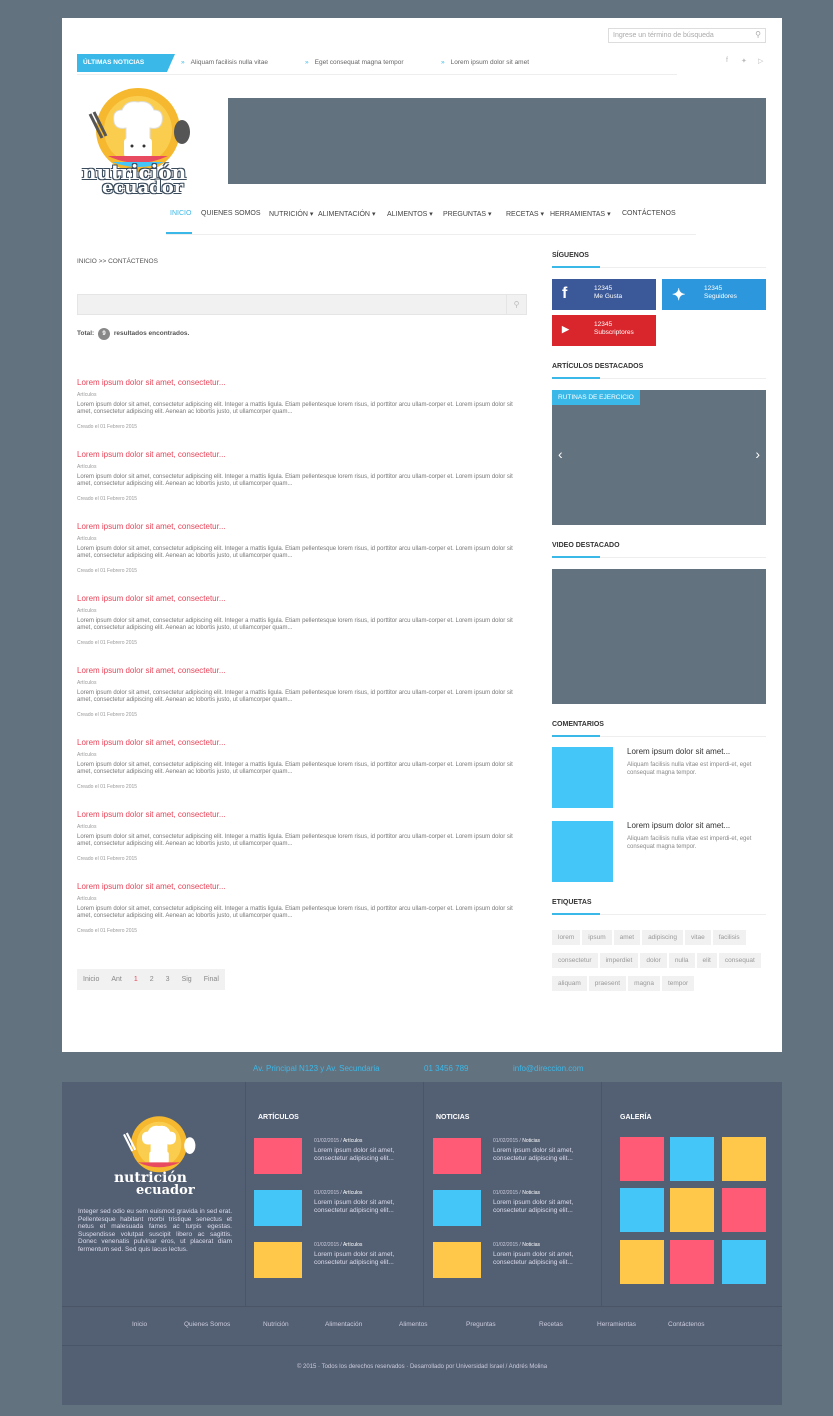  What do you see at coordinates (481, 1324) in the screenshot?
I see `footer-nav-preguntas: Preguntas` at bounding box center [481, 1324].